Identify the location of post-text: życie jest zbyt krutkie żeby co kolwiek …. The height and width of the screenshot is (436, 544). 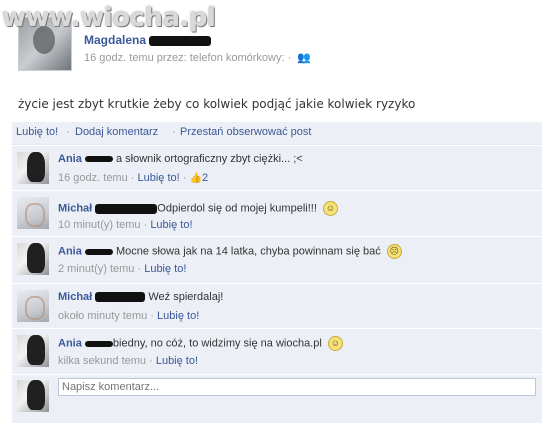
(217, 104).